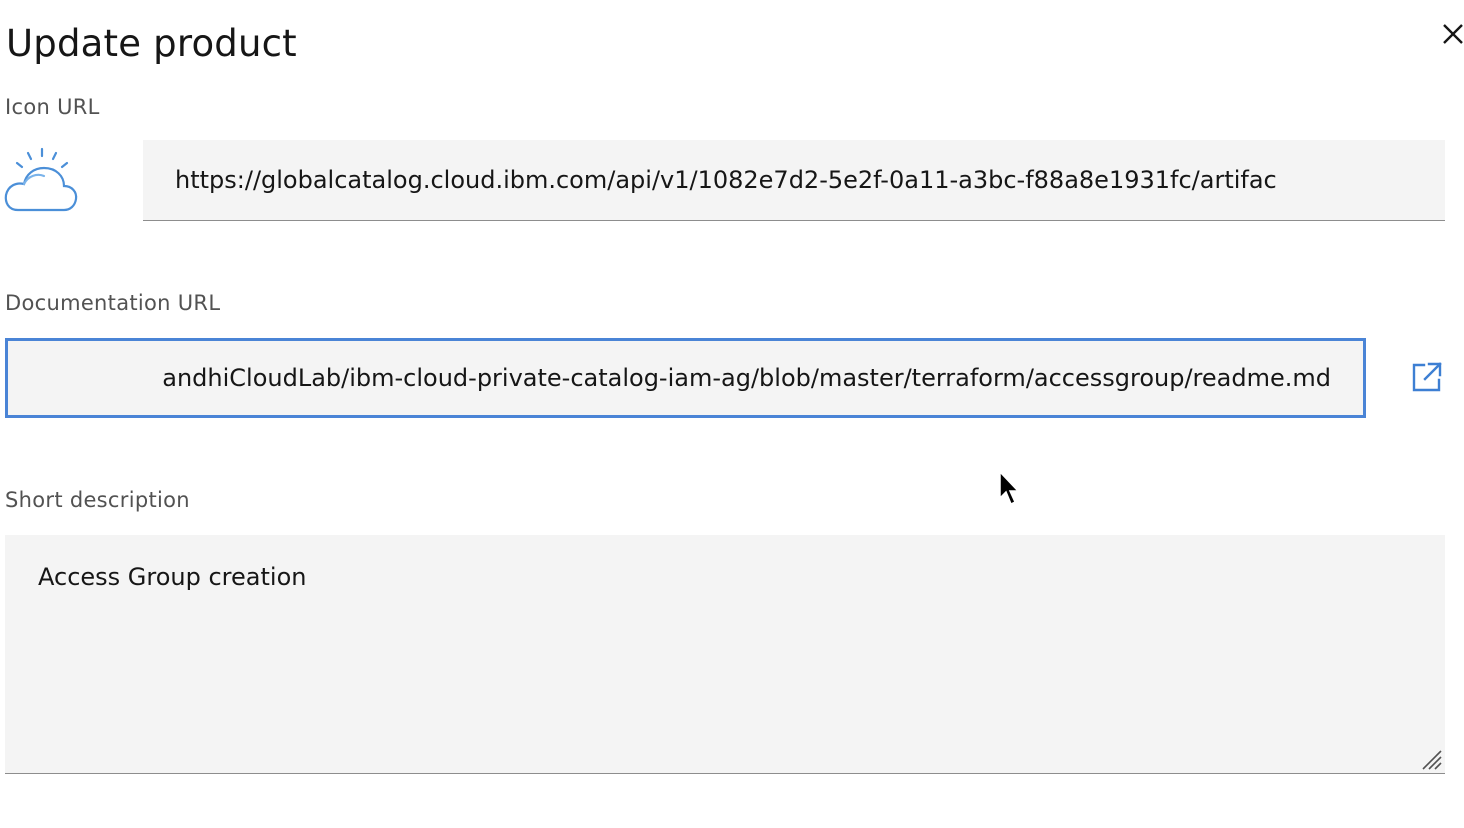 Image resolution: width=1464 pixels, height=828 pixels. What do you see at coordinates (1009, 488) in the screenshot?
I see `mouse-pointer-icon` at bounding box center [1009, 488].